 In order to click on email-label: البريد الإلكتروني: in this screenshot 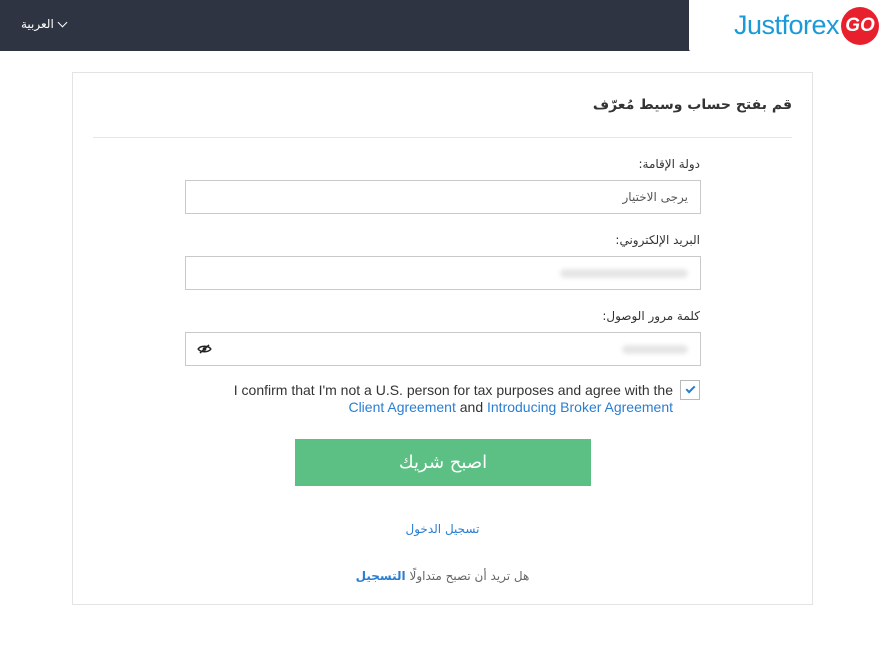, I will do `click(657, 240)`.